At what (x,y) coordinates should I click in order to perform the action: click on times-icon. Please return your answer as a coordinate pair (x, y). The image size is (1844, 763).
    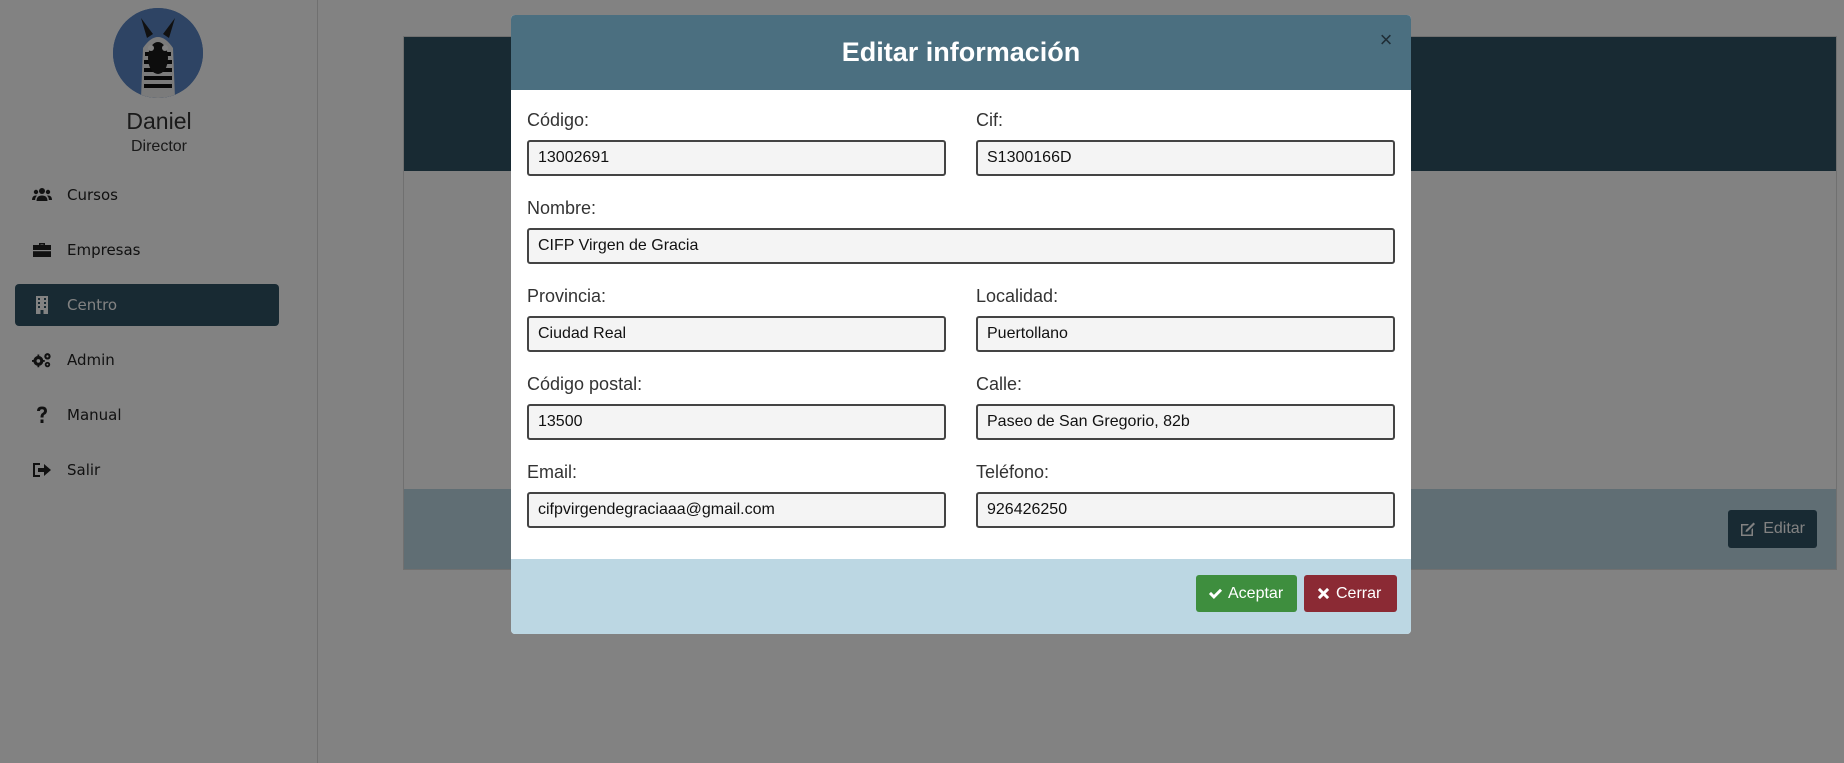
    Looking at the image, I should click on (1323, 593).